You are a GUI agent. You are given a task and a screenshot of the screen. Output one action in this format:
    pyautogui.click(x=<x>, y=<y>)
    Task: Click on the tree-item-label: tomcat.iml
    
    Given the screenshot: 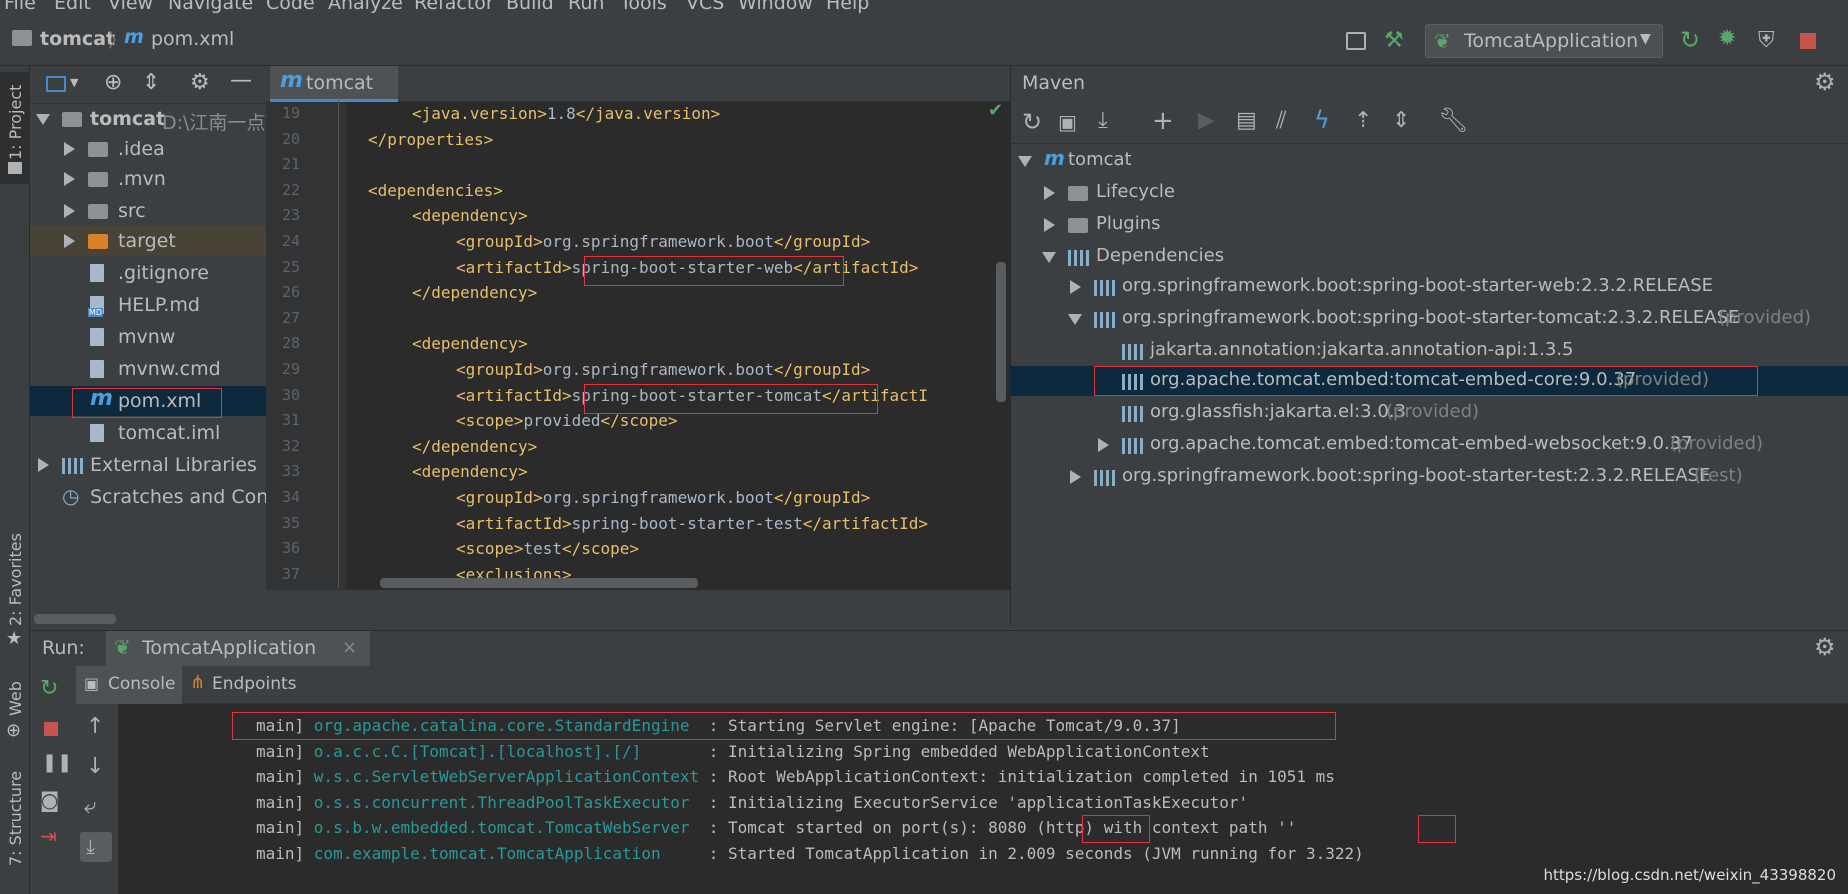 What is the action you would take?
    pyautogui.click(x=169, y=433)
    